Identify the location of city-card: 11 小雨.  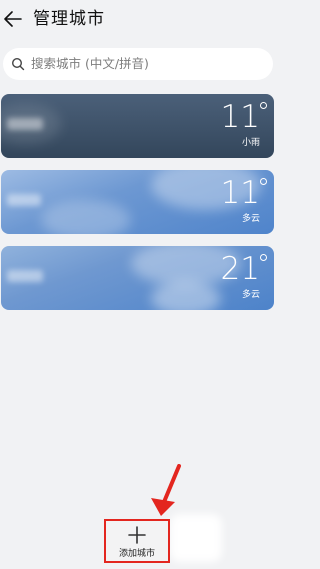
(137, 126).